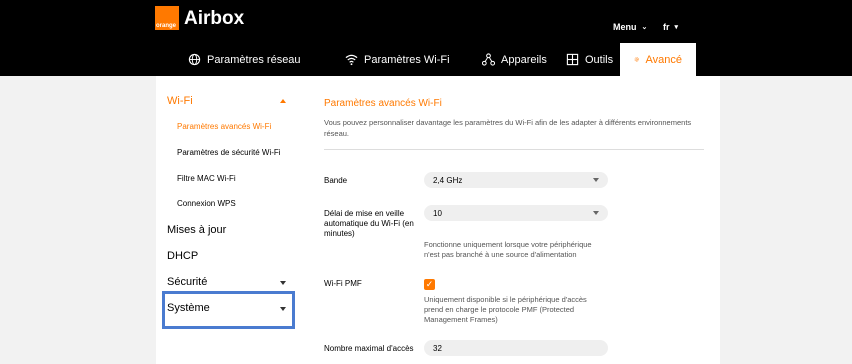  What do you see at coordinates (407, 59) in the screenshot?
I see `tab-label: Paramètres Wi-Fi` at bounding box center [407, 59].